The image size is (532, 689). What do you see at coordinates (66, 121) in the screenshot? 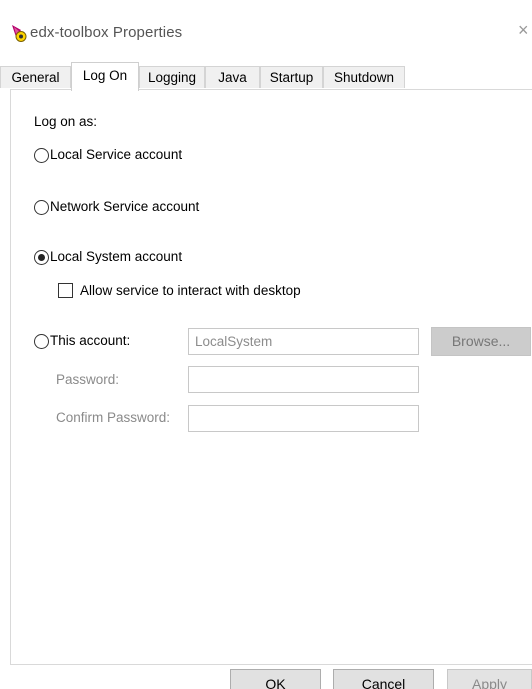
I see `log-on-as-heading: Log on as:` at bounding box center [66, 121].